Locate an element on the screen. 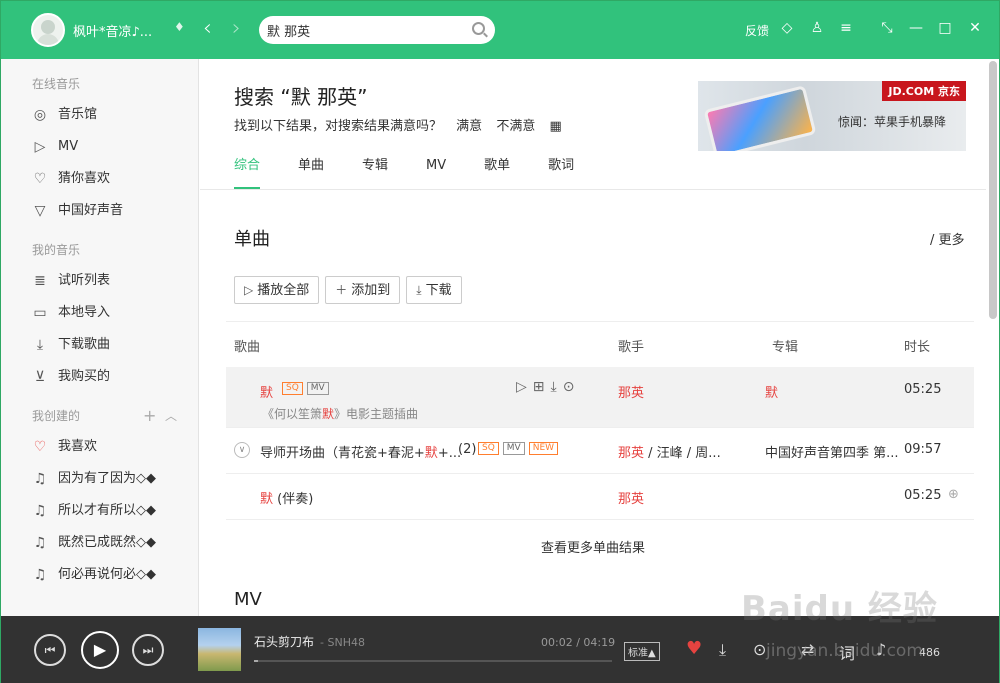  sidebar-item-playlist-4: ♫ 何必再说何必◇◆ is located at coordinates (99, 575).